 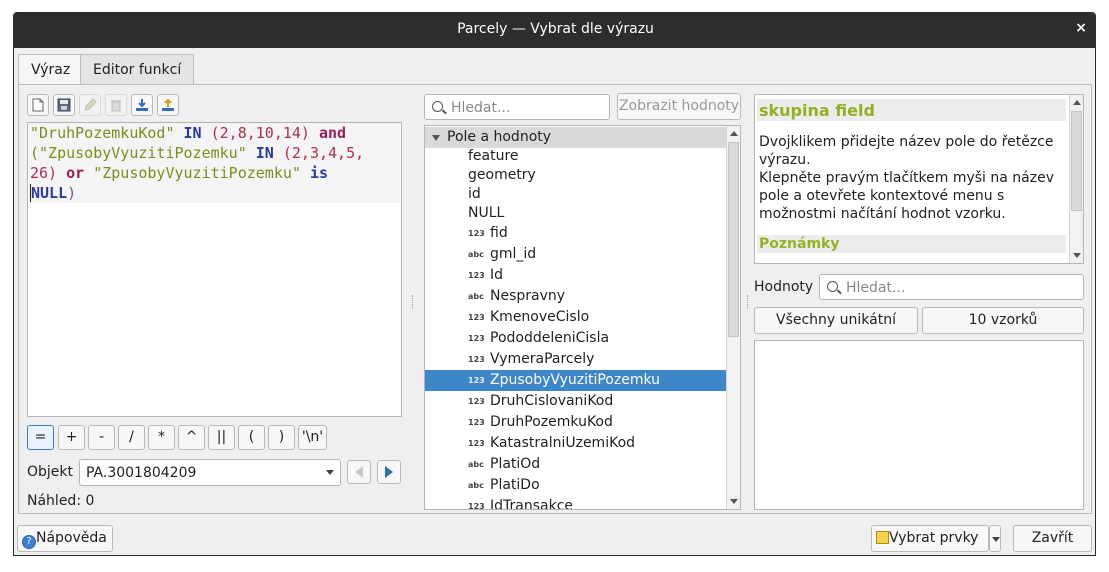 I want to click on tree-item-label: ZpusobyVyuzitiPozemku, so click(x=575, y=380).